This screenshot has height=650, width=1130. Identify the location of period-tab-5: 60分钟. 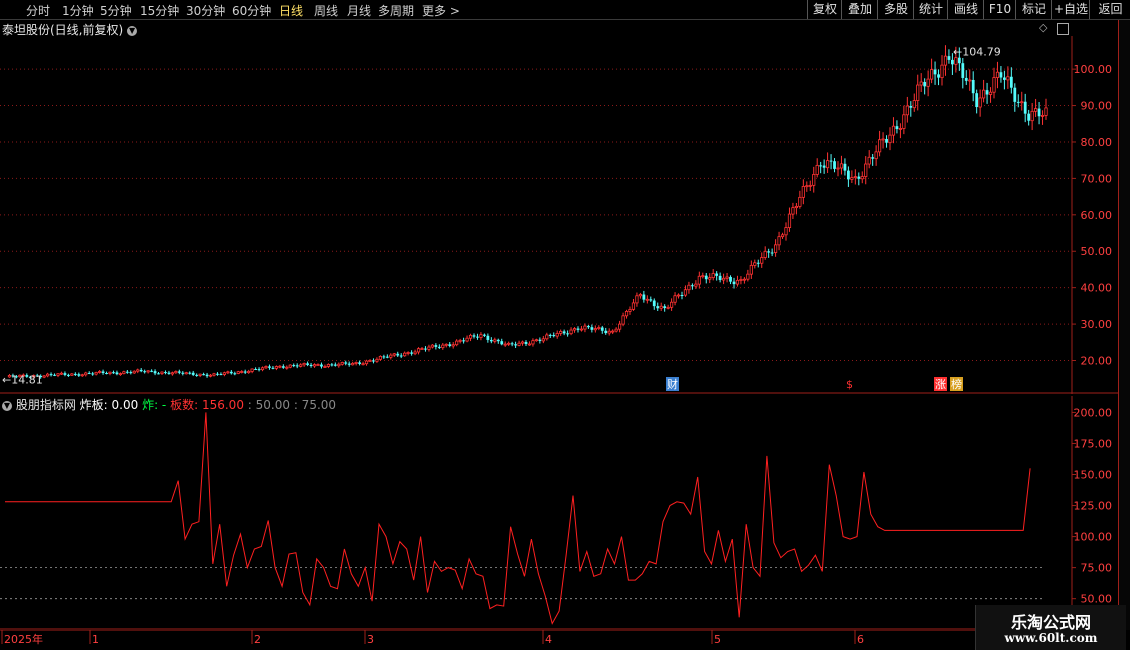
(251, 10).